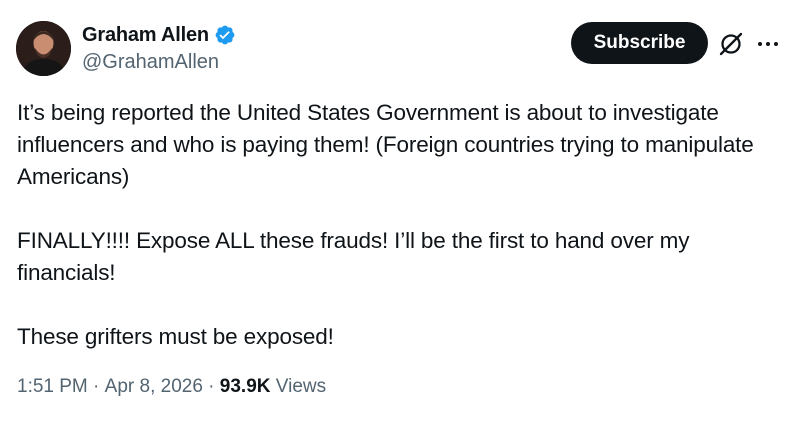 The image size is (800, 422). I want to click on avatar, so click(43, 48).